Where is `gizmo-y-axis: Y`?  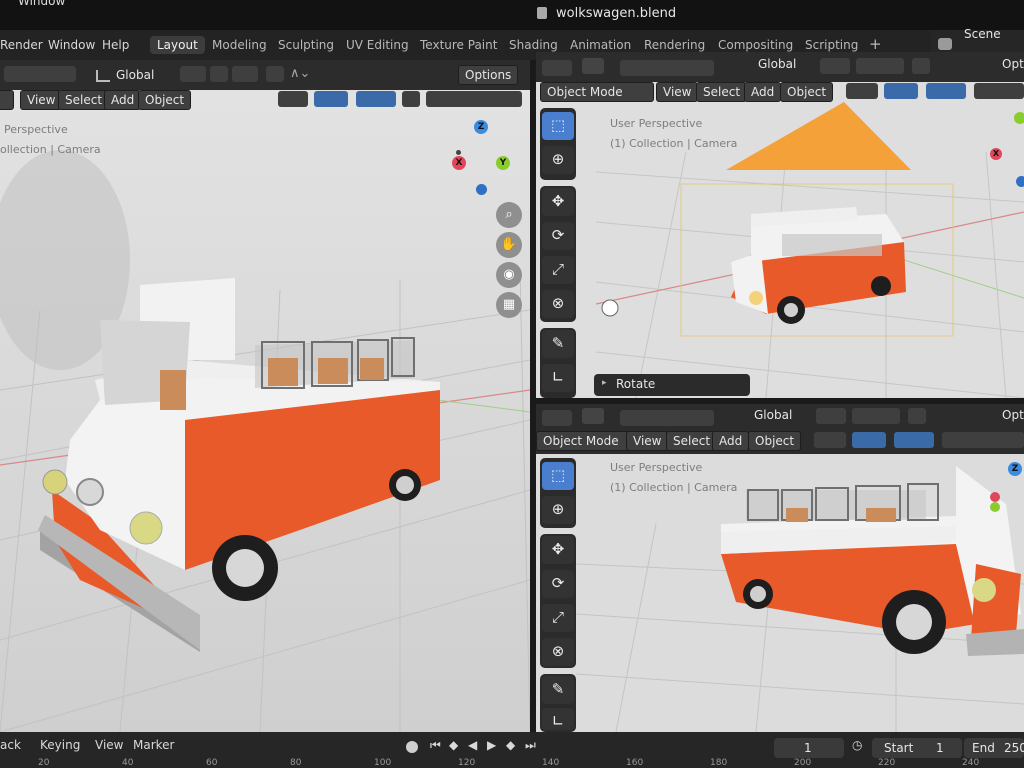 gizmo-y-axis: Y is located at coordinates (503, 163).